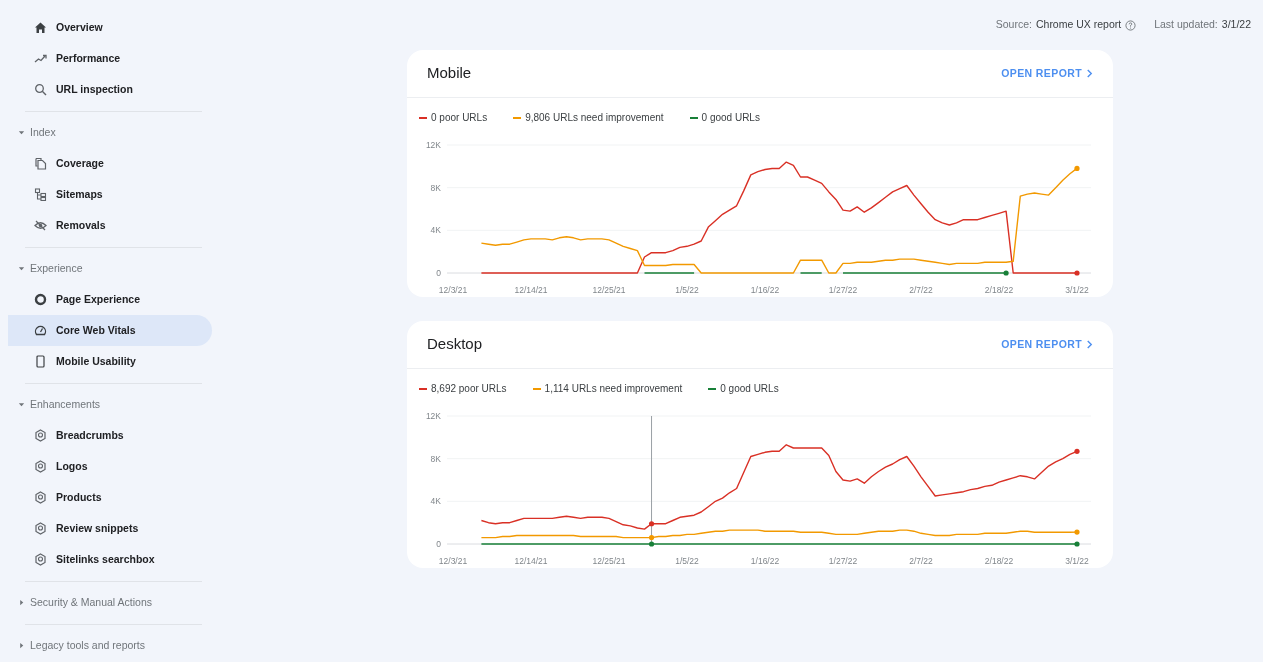 This screenshot has width=1263, height=662. What do you see at coordinates (1131, 25) in the screenshot?
I see `help-icon` at bounding box center [1131, 25].